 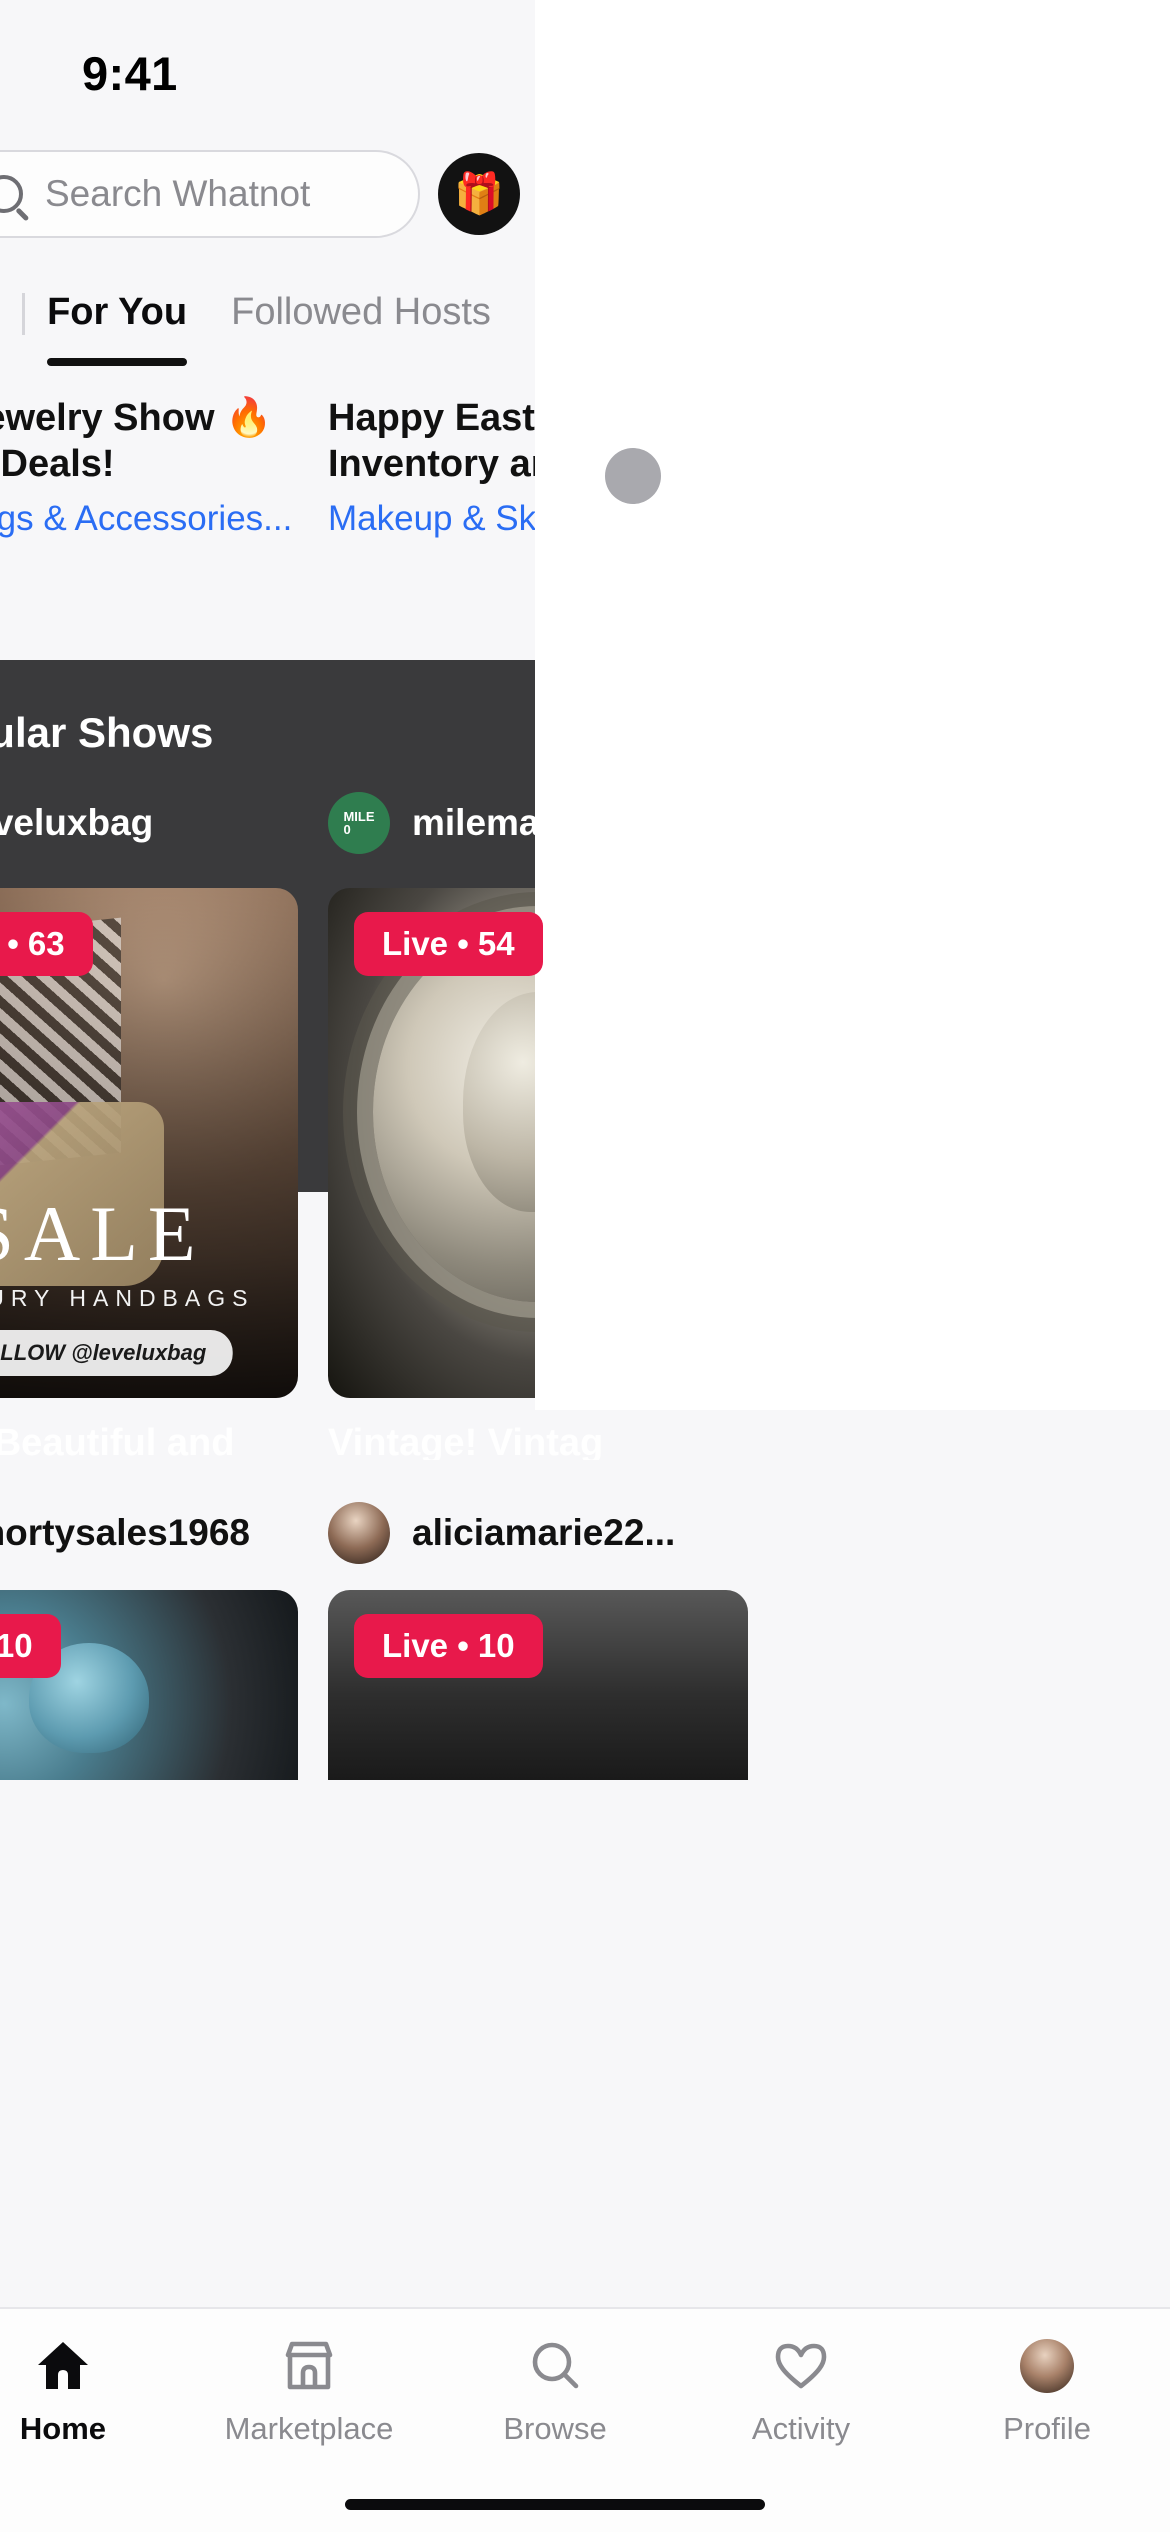 I want to click on heart-icon, so click(x=801, y=2366).